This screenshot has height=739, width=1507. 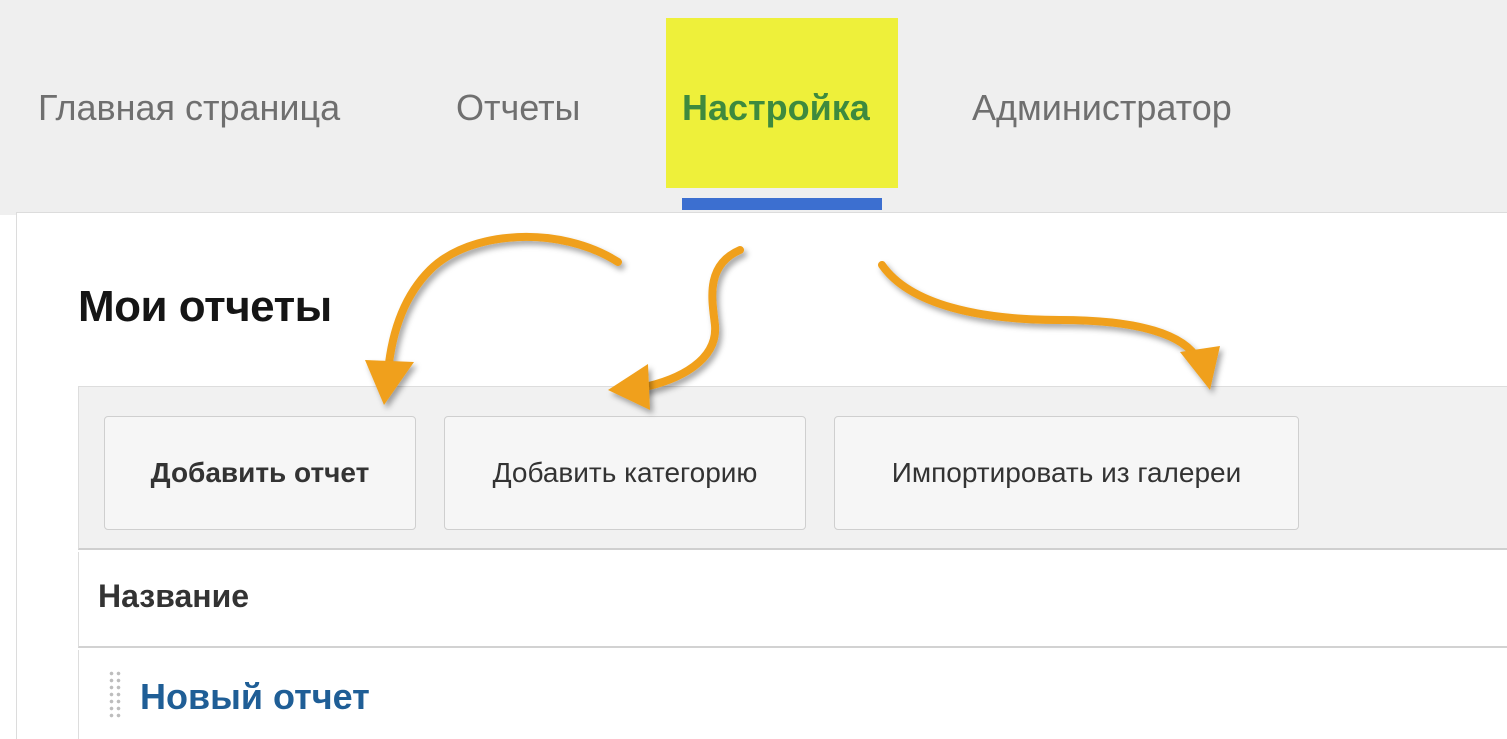 What do you see at coordinates (792, 600) in the screenshot?
I see `table-header` at bounding box center [792, 600].